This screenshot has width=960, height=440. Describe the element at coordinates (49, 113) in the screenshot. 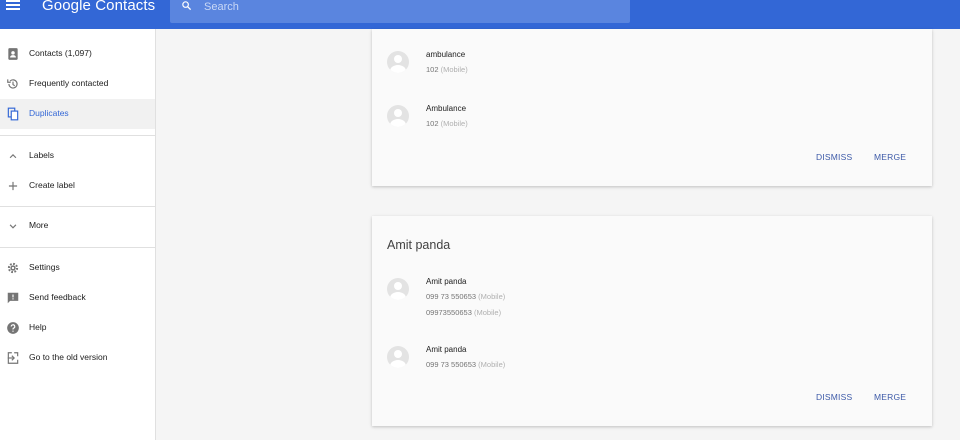

I see `sidebar-item-label: Duplicates` at that location.